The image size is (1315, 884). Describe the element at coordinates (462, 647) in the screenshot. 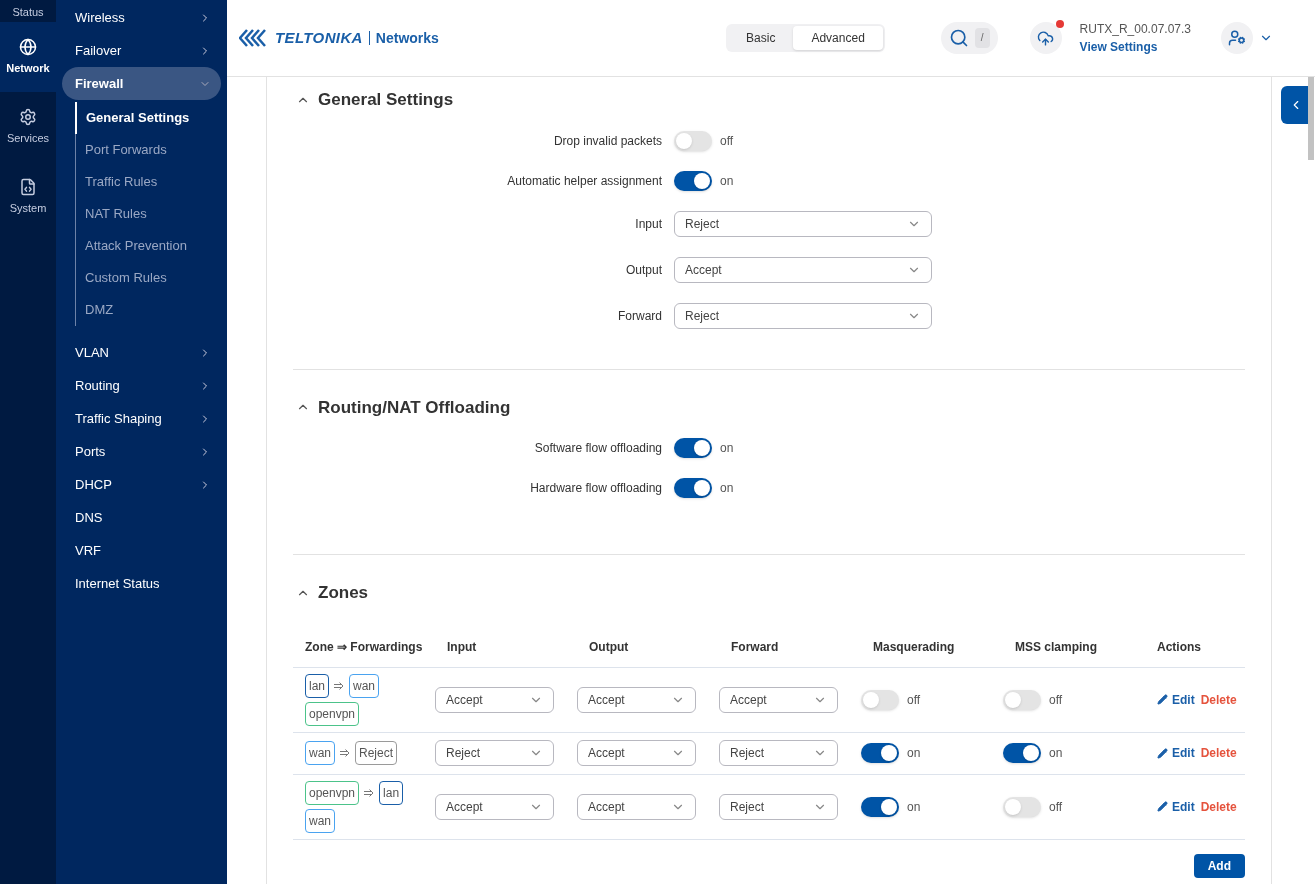

I see `column-header: Input` at that location.